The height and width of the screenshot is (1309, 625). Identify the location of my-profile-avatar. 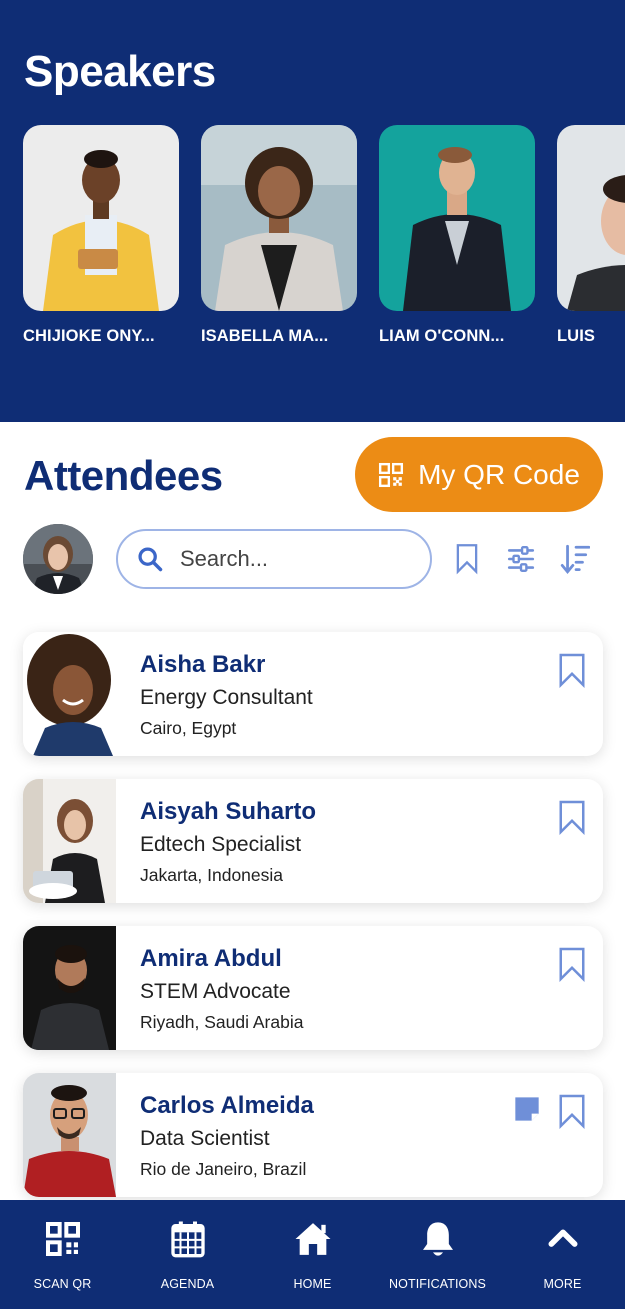
(58, 559).